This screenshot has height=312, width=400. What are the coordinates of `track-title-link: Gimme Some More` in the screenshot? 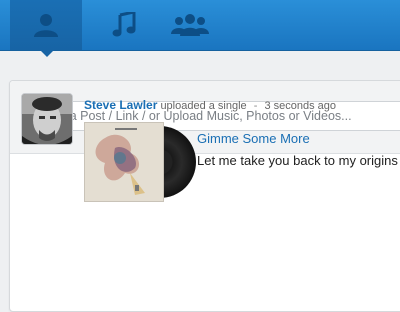 It's located at (253, 138).